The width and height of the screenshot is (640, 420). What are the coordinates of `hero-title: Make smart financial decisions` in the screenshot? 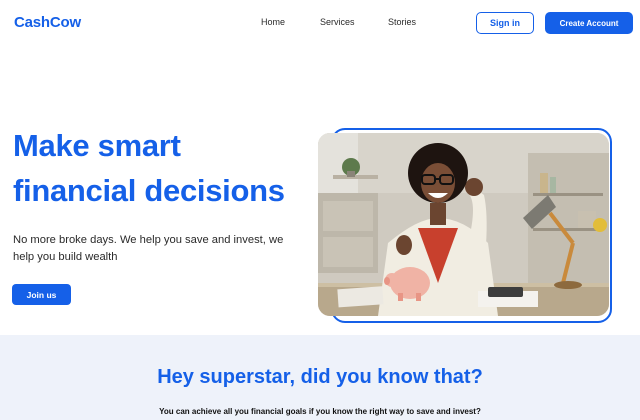 It's located at (163, 168).